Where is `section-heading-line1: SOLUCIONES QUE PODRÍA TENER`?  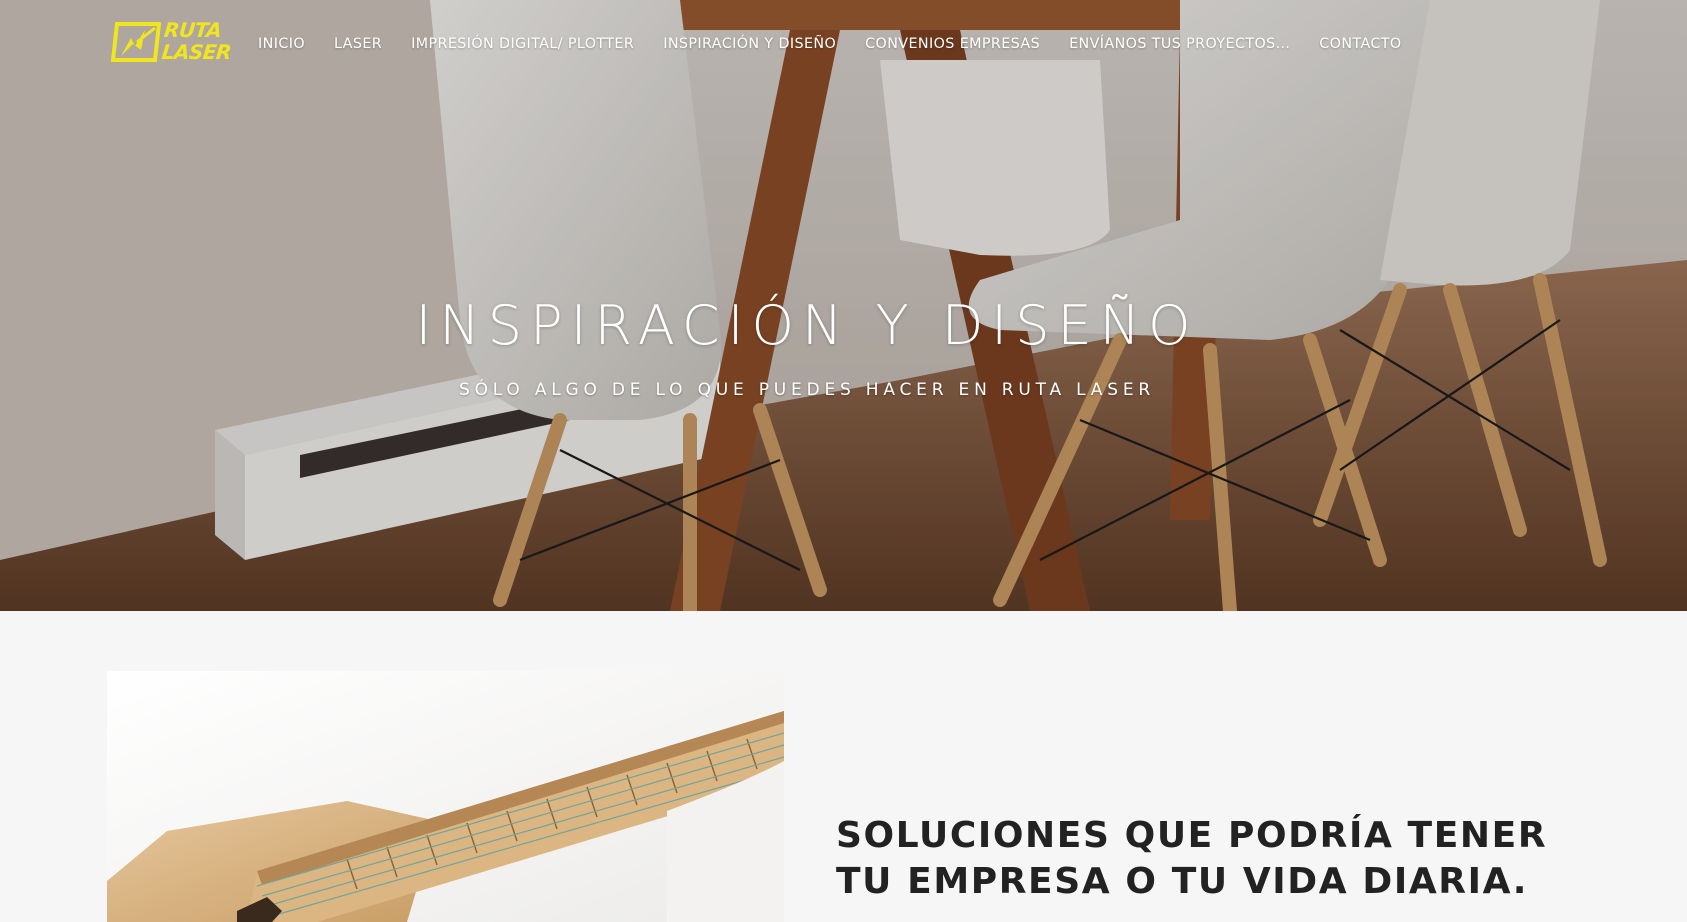
section-heading-line1: SOLUCIONES QUE PODRÍA TENER is located at coordinates (1192, 835).